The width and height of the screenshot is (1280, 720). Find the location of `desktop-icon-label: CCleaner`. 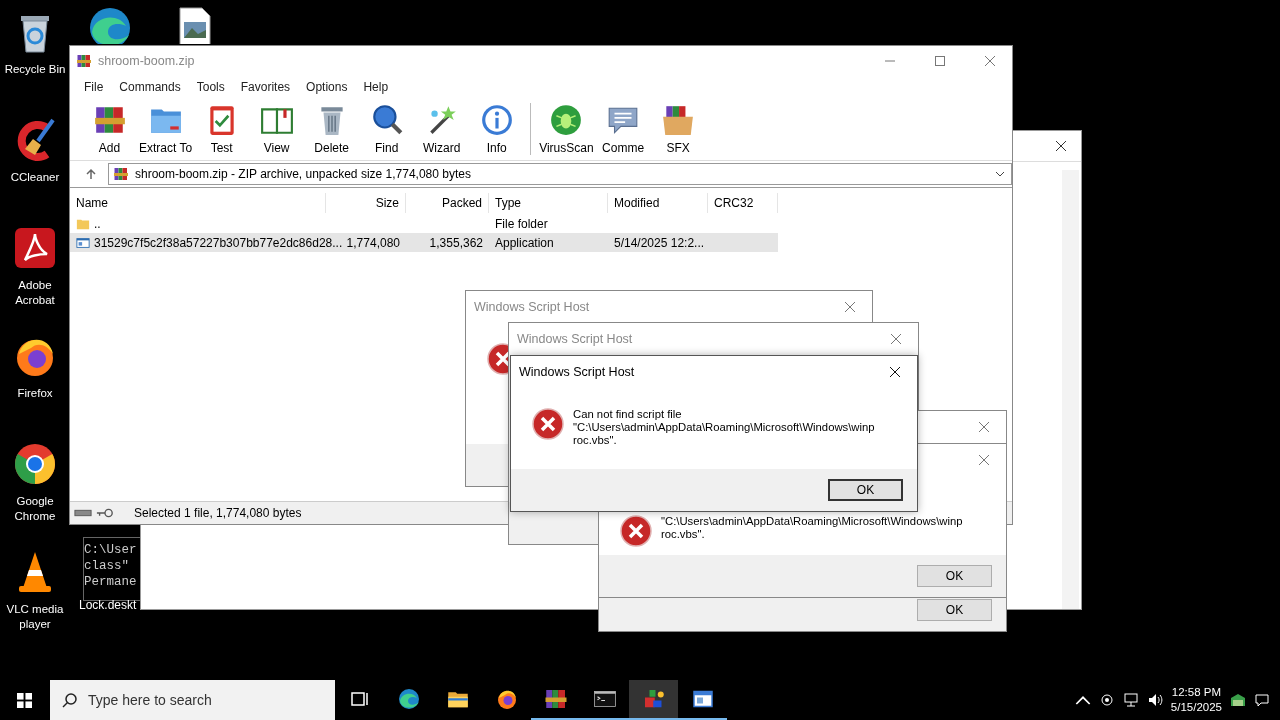

desktop-icon-label: CCleaner is located at coordinates (35, 177).